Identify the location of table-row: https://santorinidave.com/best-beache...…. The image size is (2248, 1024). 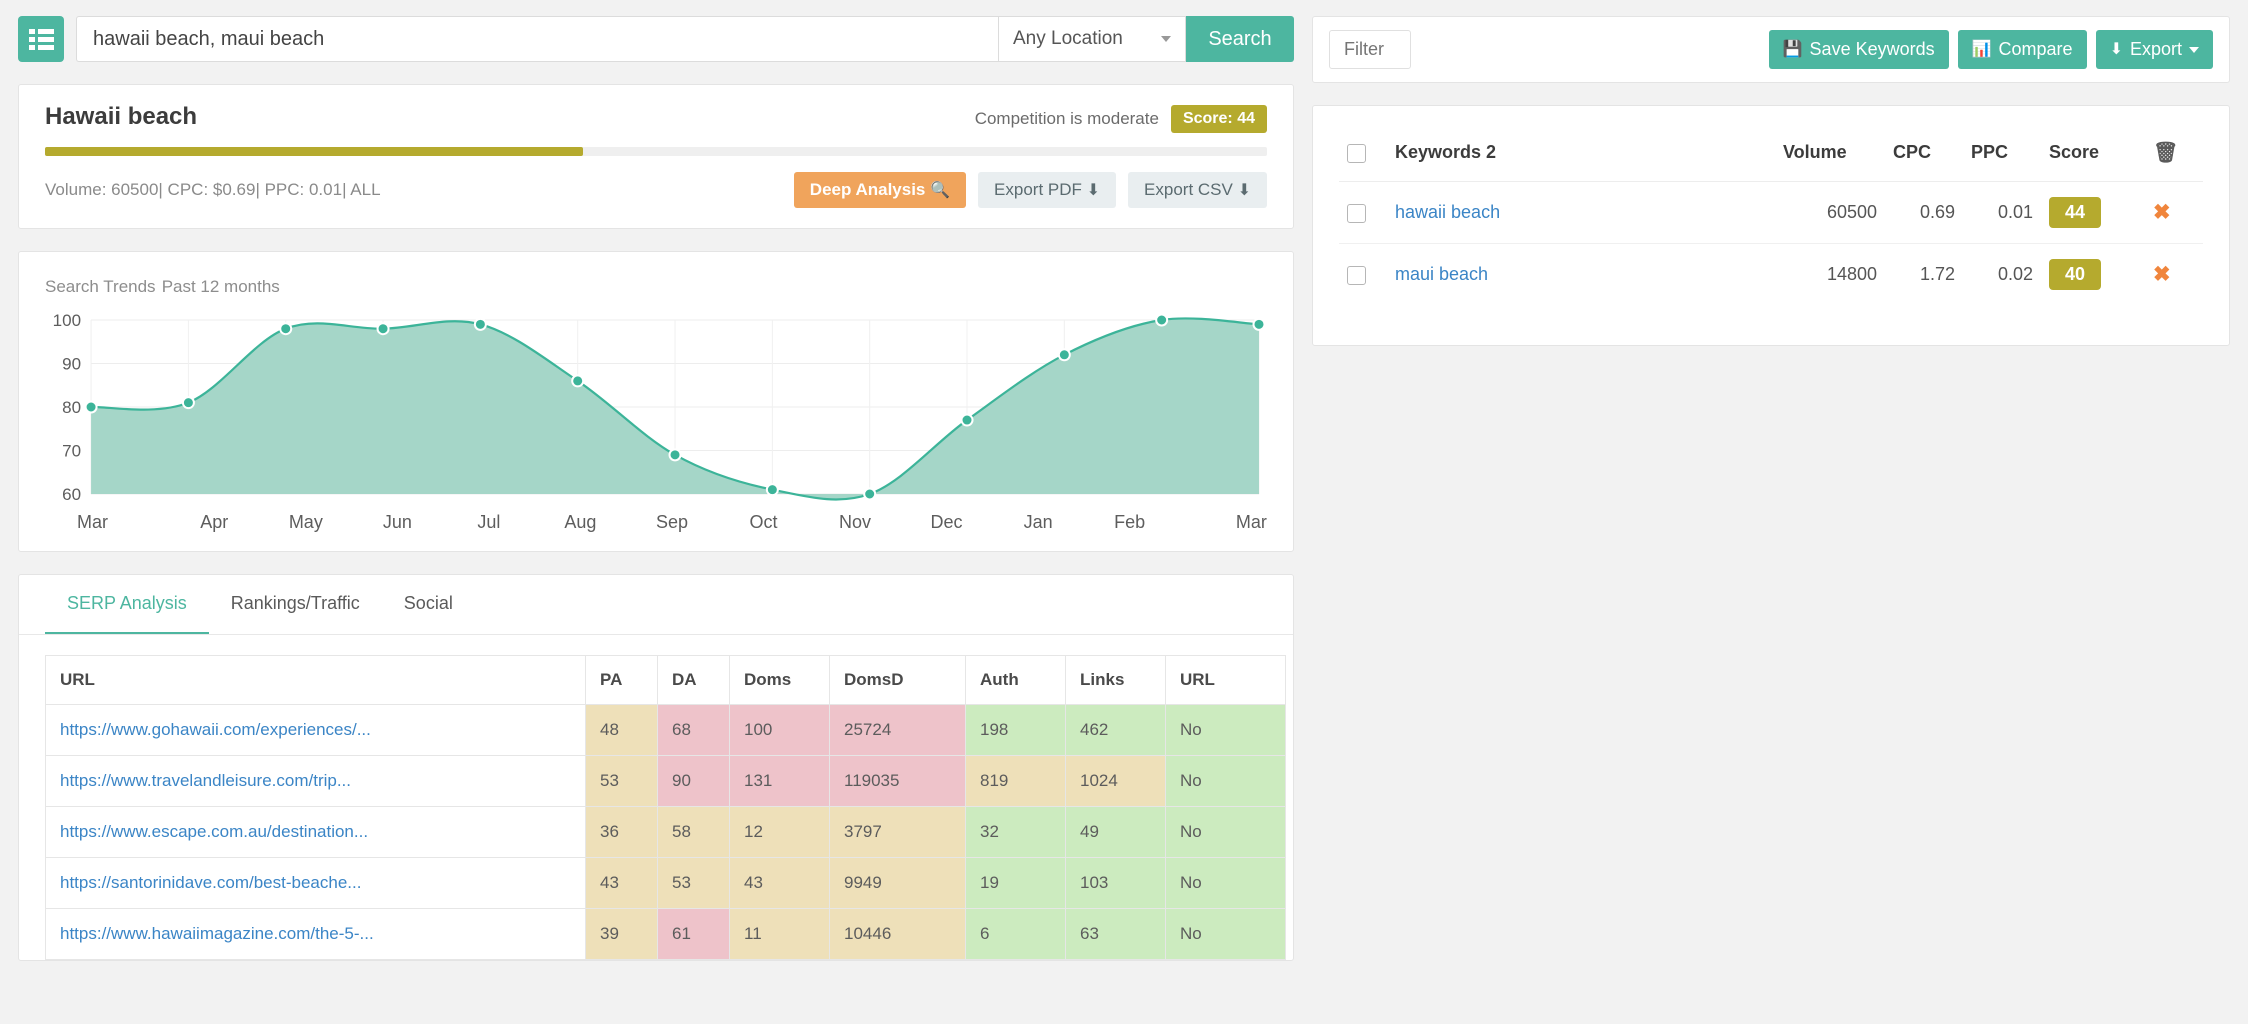
(665, 883).